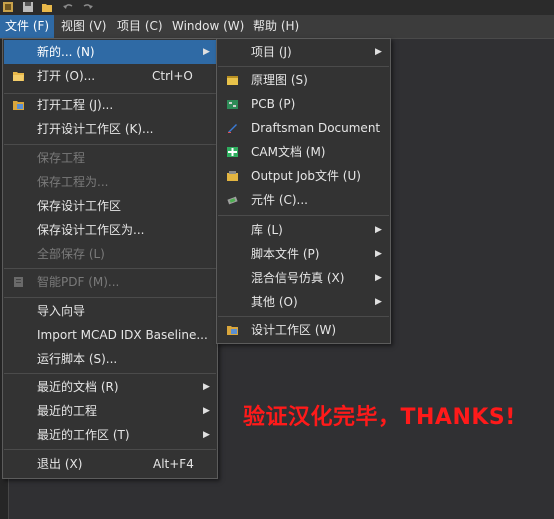  Describe the element at coordinates (303, 52) in the screenshot. I see `submenu-item-project: 项目 (J) ▶` at that location.